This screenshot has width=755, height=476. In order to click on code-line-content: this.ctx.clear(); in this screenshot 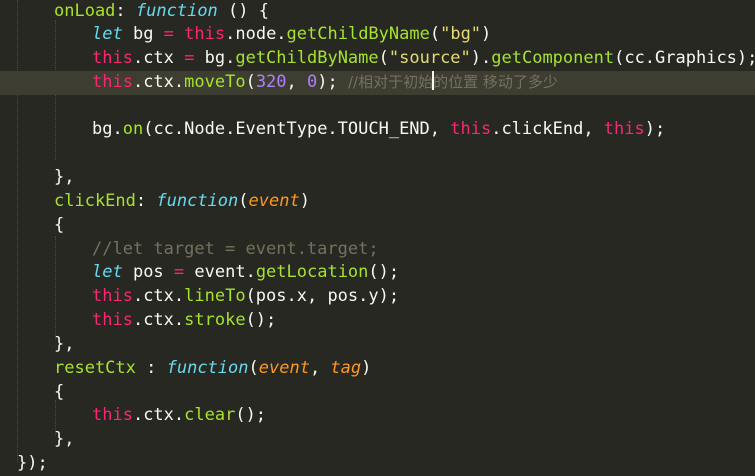, I will do `click(179, 416)`.